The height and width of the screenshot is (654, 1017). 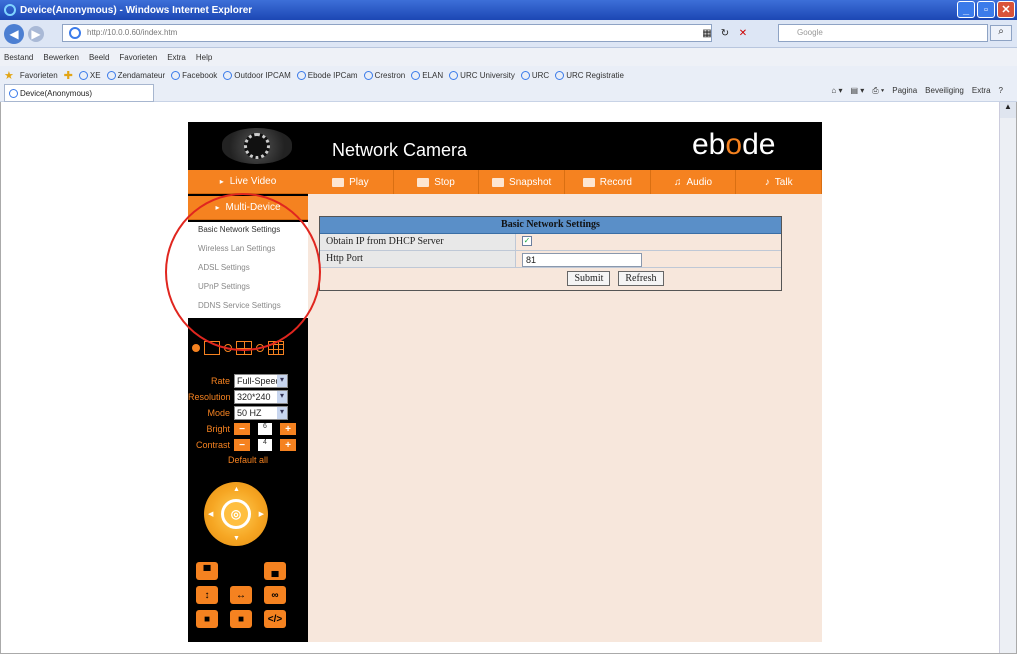 I want to click on scroll-up-icon: ▲, so click(x=1008, y=110).